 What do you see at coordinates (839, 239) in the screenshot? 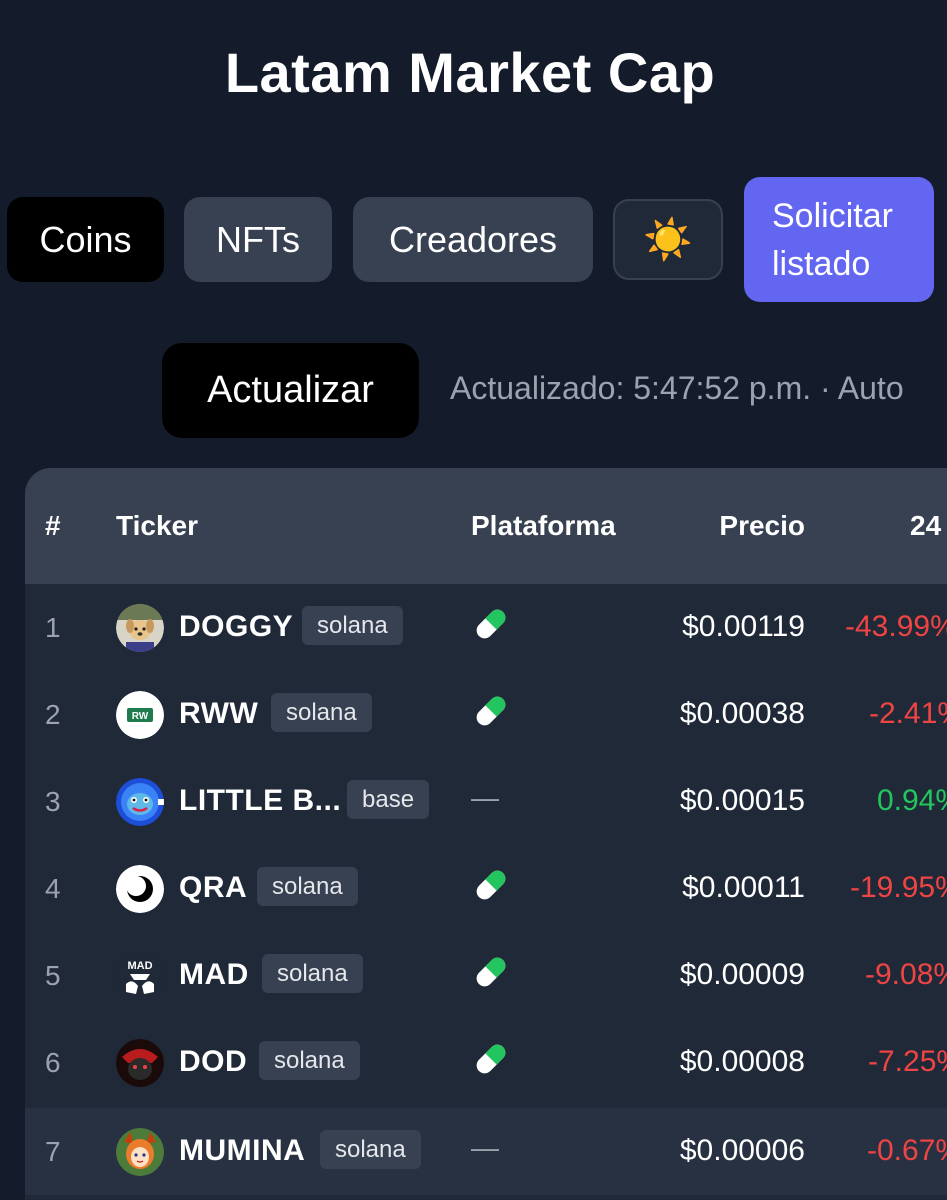
I see `request-listing-button: Solicitar listado` at bounding box center [839, 239].